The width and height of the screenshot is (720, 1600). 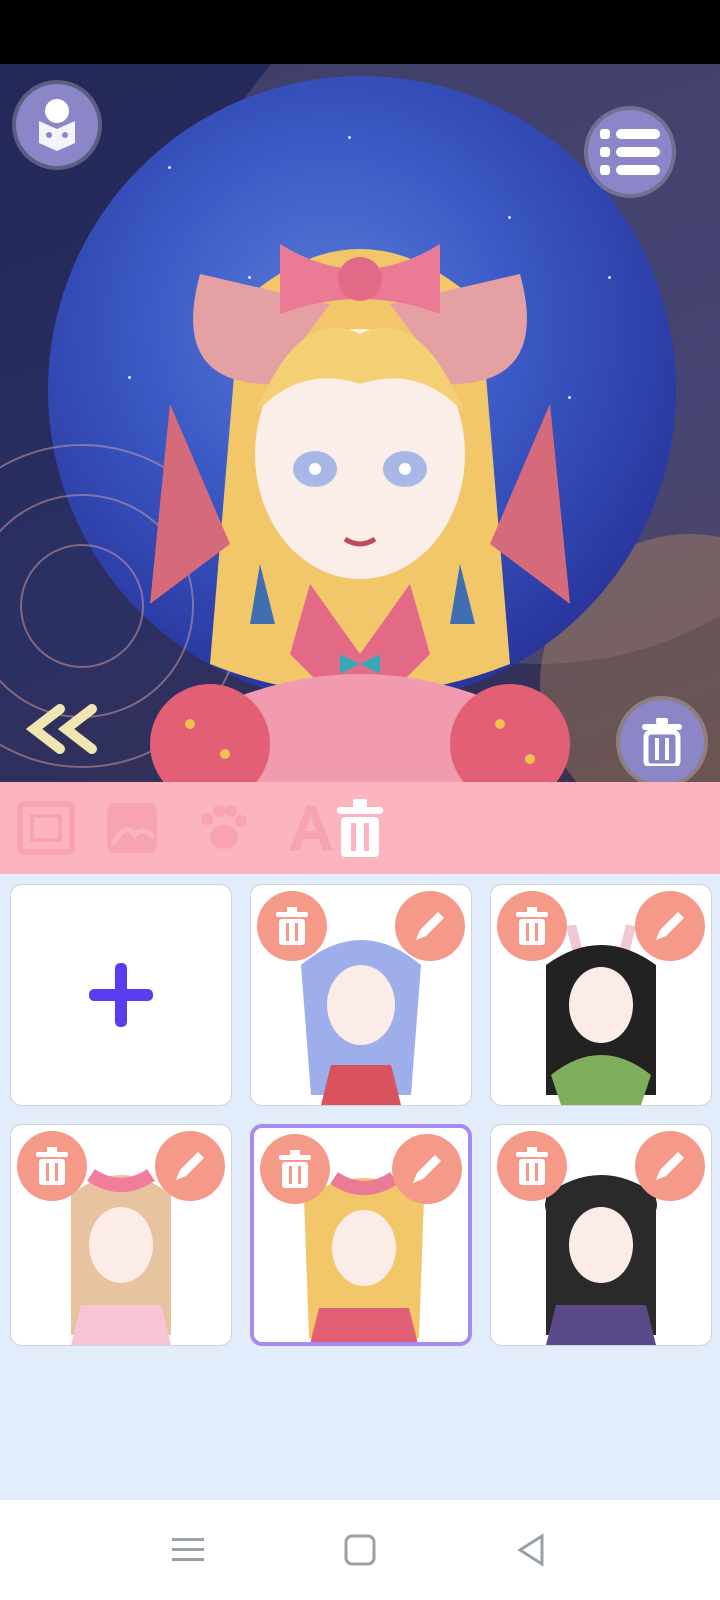 I want to click on plus-icon, so click(x=121, y=995).